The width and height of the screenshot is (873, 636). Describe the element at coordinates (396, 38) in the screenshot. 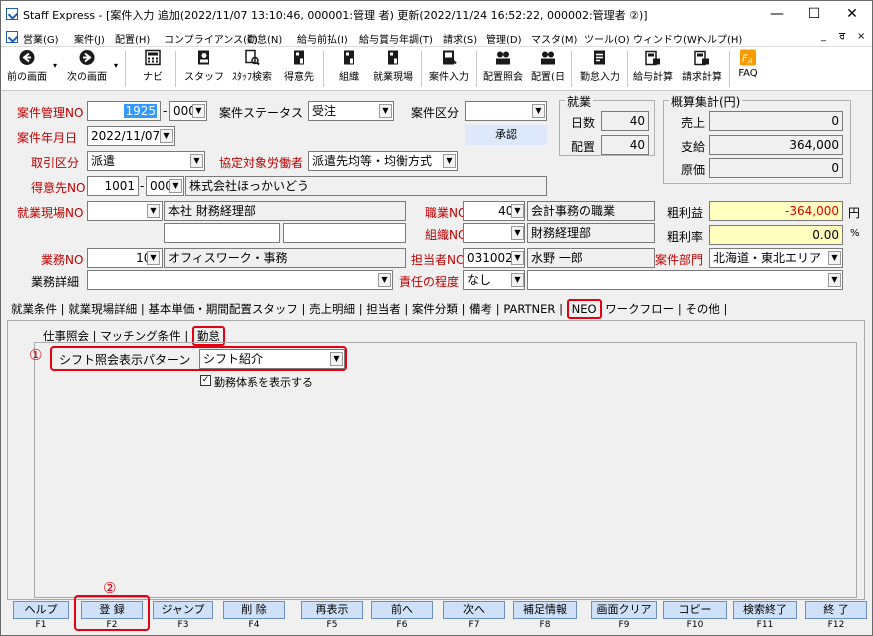

I see `menu-payroll: 給与賞与年調(T)` at that location.